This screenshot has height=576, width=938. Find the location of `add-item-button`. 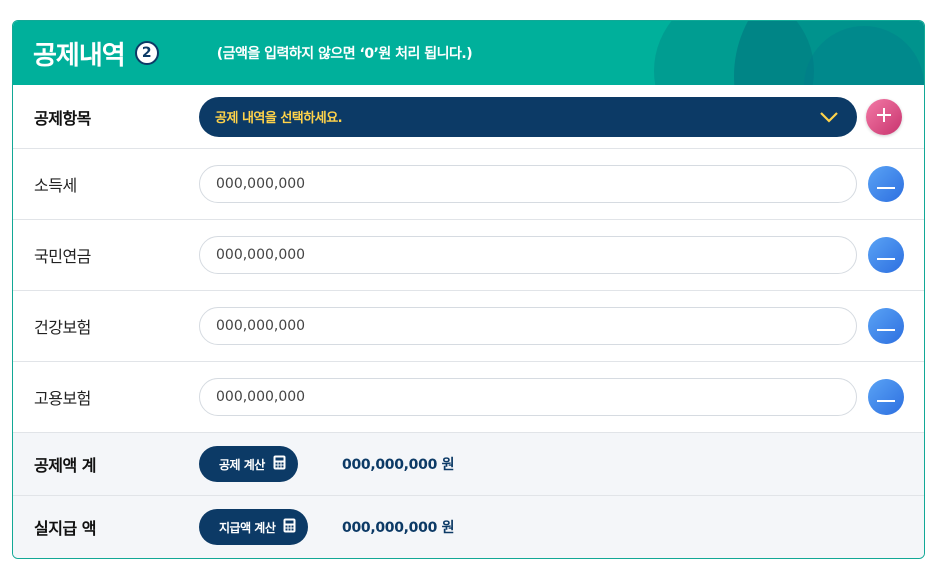

add-item-button is located at coordinates (884, 116).